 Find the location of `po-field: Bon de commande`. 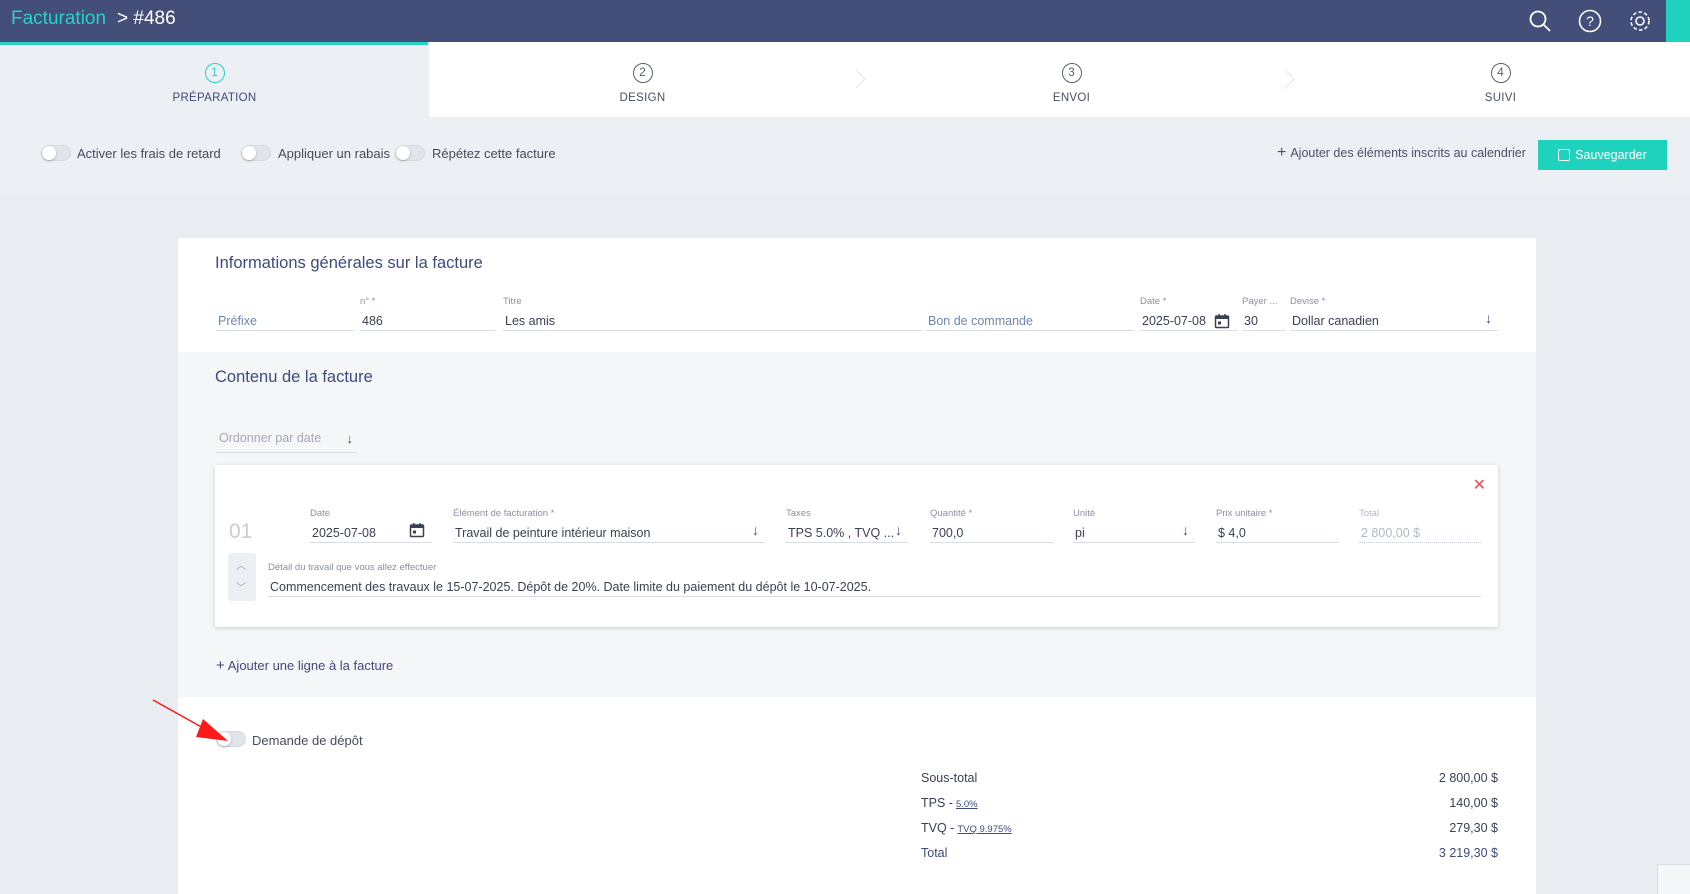

po-field: Bon de commande is located at coordinates (1030, 313).